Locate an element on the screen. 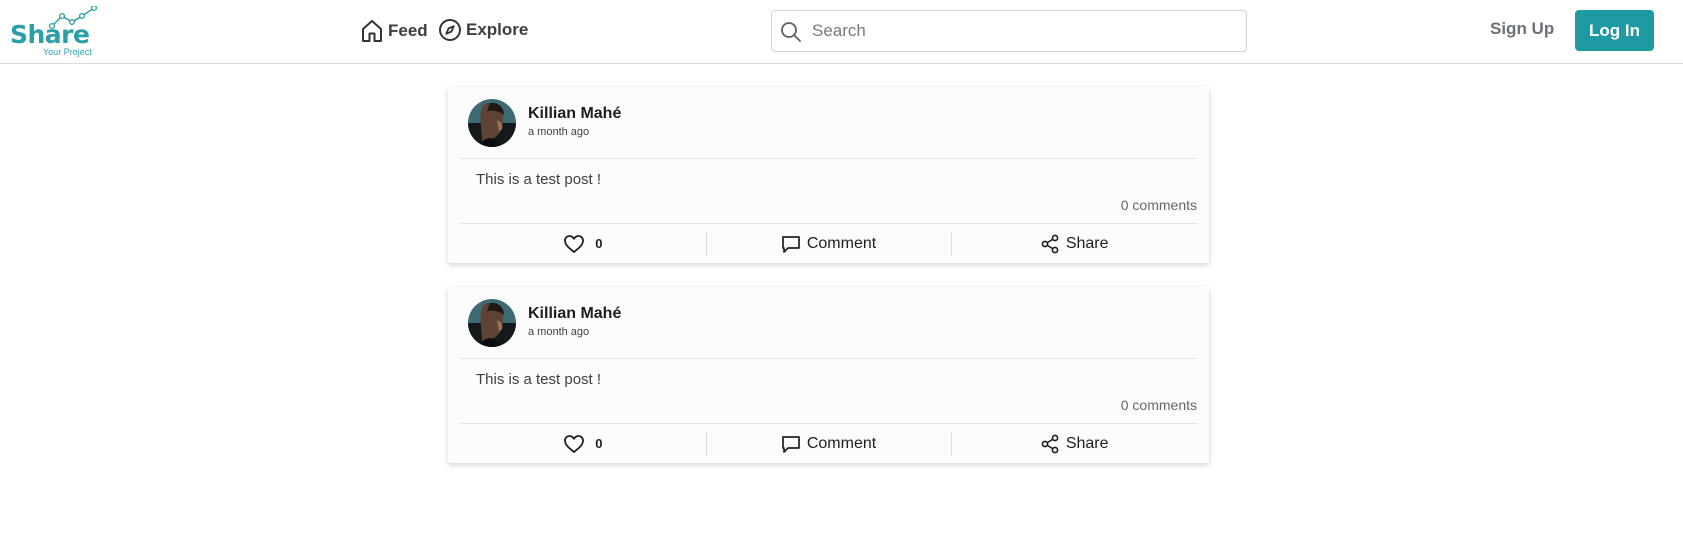 The height and width of the screenshot is (546, 1683). compass-icon is located at coordinates (450, 30).